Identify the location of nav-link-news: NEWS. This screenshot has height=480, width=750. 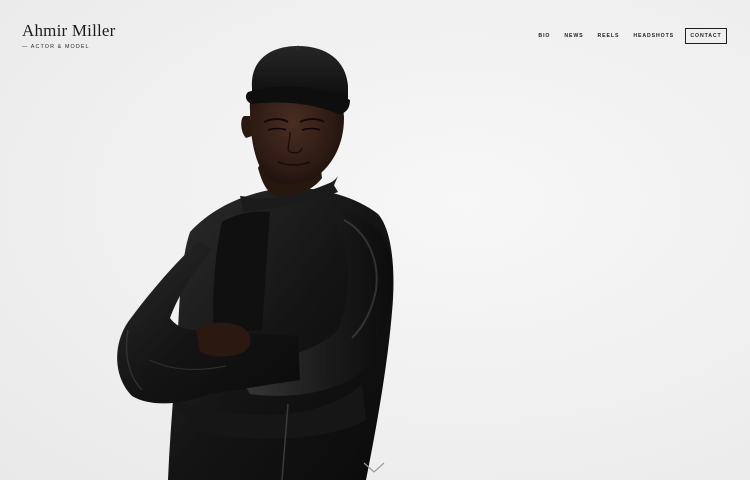
(573, 36).